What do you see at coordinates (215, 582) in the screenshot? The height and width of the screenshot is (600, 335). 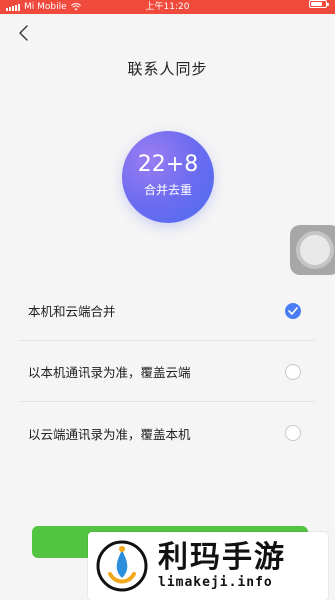 I see `watermark-url: limakeji.info` at bounding box center [215, 582].